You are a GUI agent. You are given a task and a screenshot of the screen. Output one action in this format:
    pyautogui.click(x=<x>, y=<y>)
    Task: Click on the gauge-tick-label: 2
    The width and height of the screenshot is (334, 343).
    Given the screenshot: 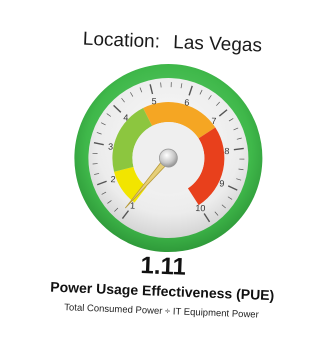 What is the action you would take?
    pyautogui.click(x=112, y=179)
    